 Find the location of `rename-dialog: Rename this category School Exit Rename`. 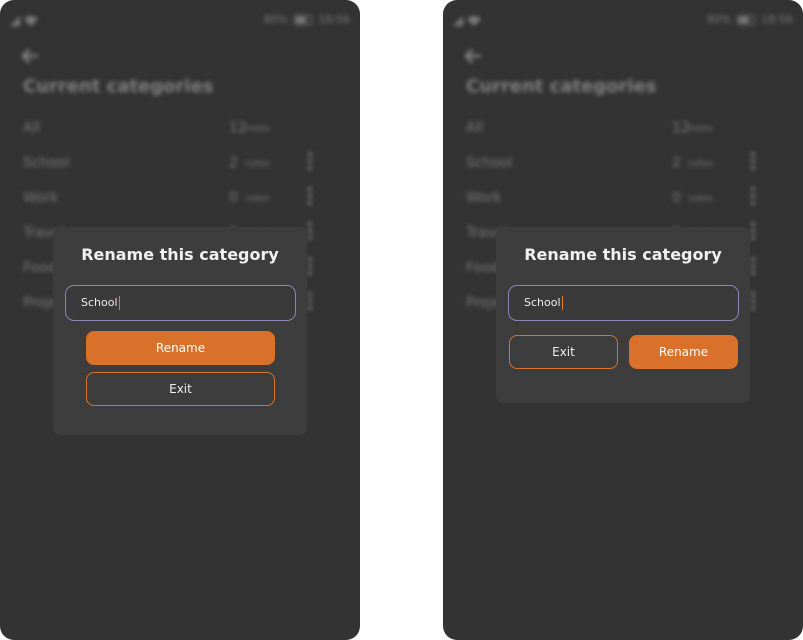

rename-dialog: Rename this category School Exit Rename is located at coordinates (623, 315).